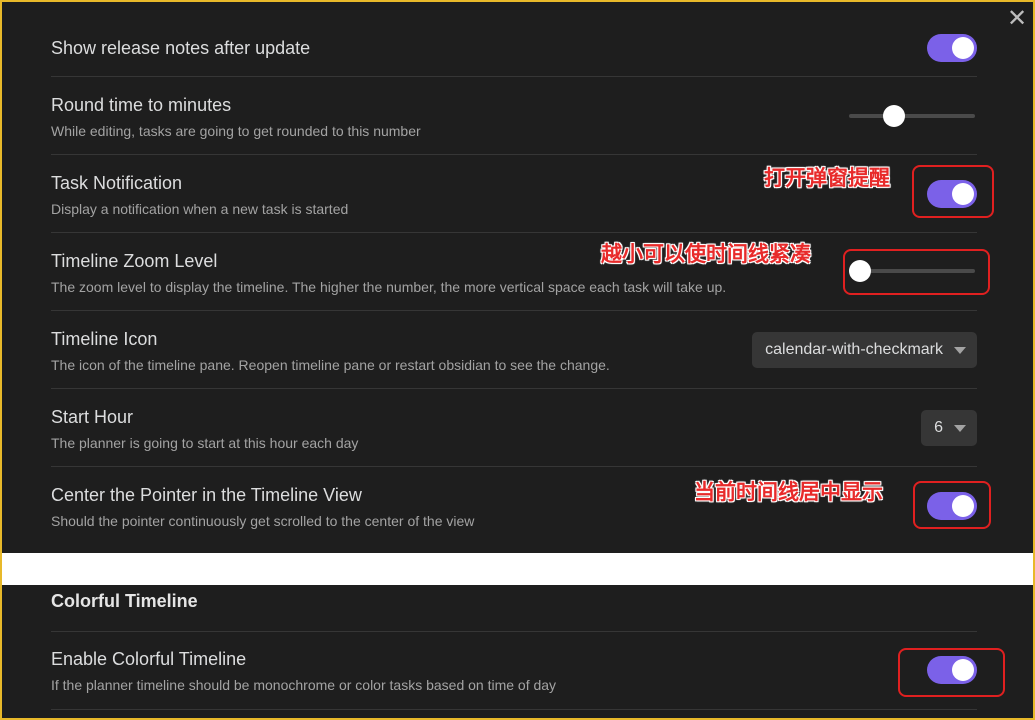 The image size is (1035, 720). What do you see at coordinates (788, 491) in the screenshot?
I see `annotation-center: 当前时间线居中显示` at bounding box center [788, 491].